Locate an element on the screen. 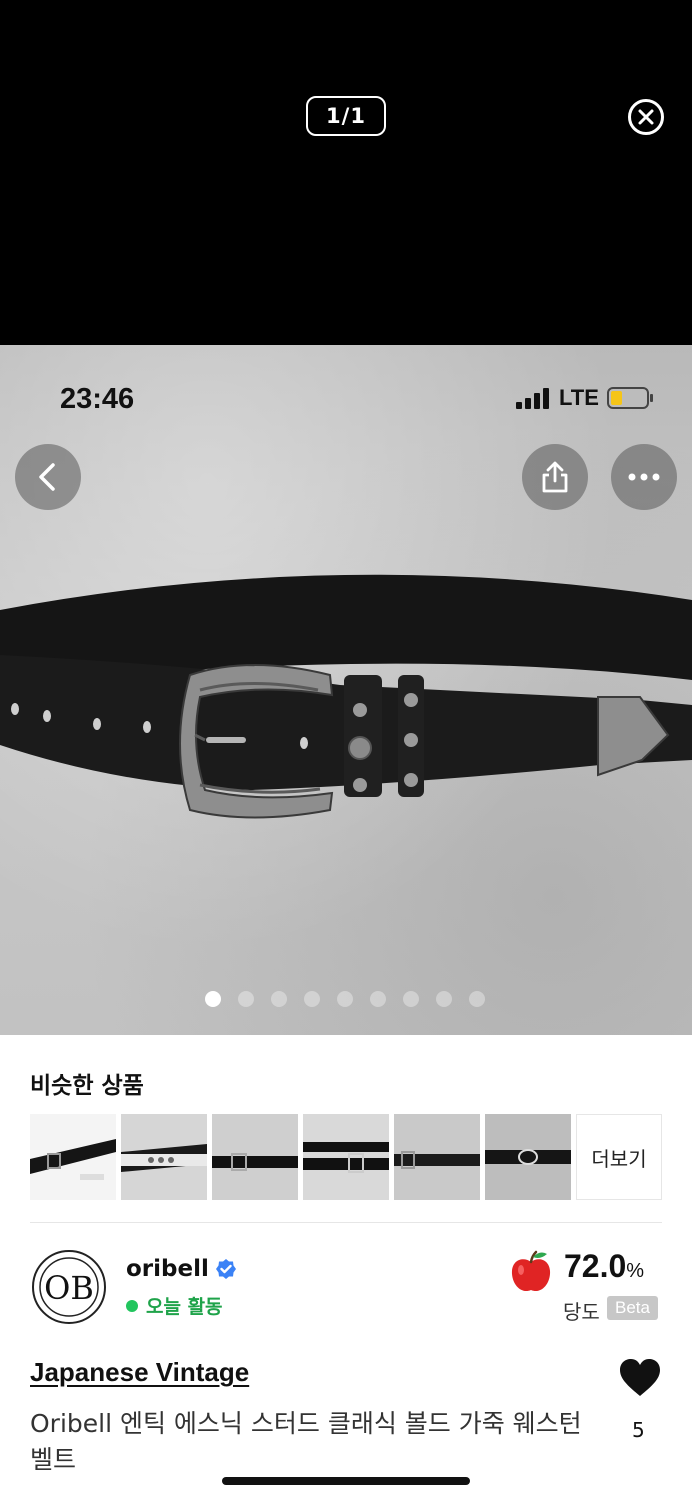  similar-products-list is located at coordinates (300, 1157).